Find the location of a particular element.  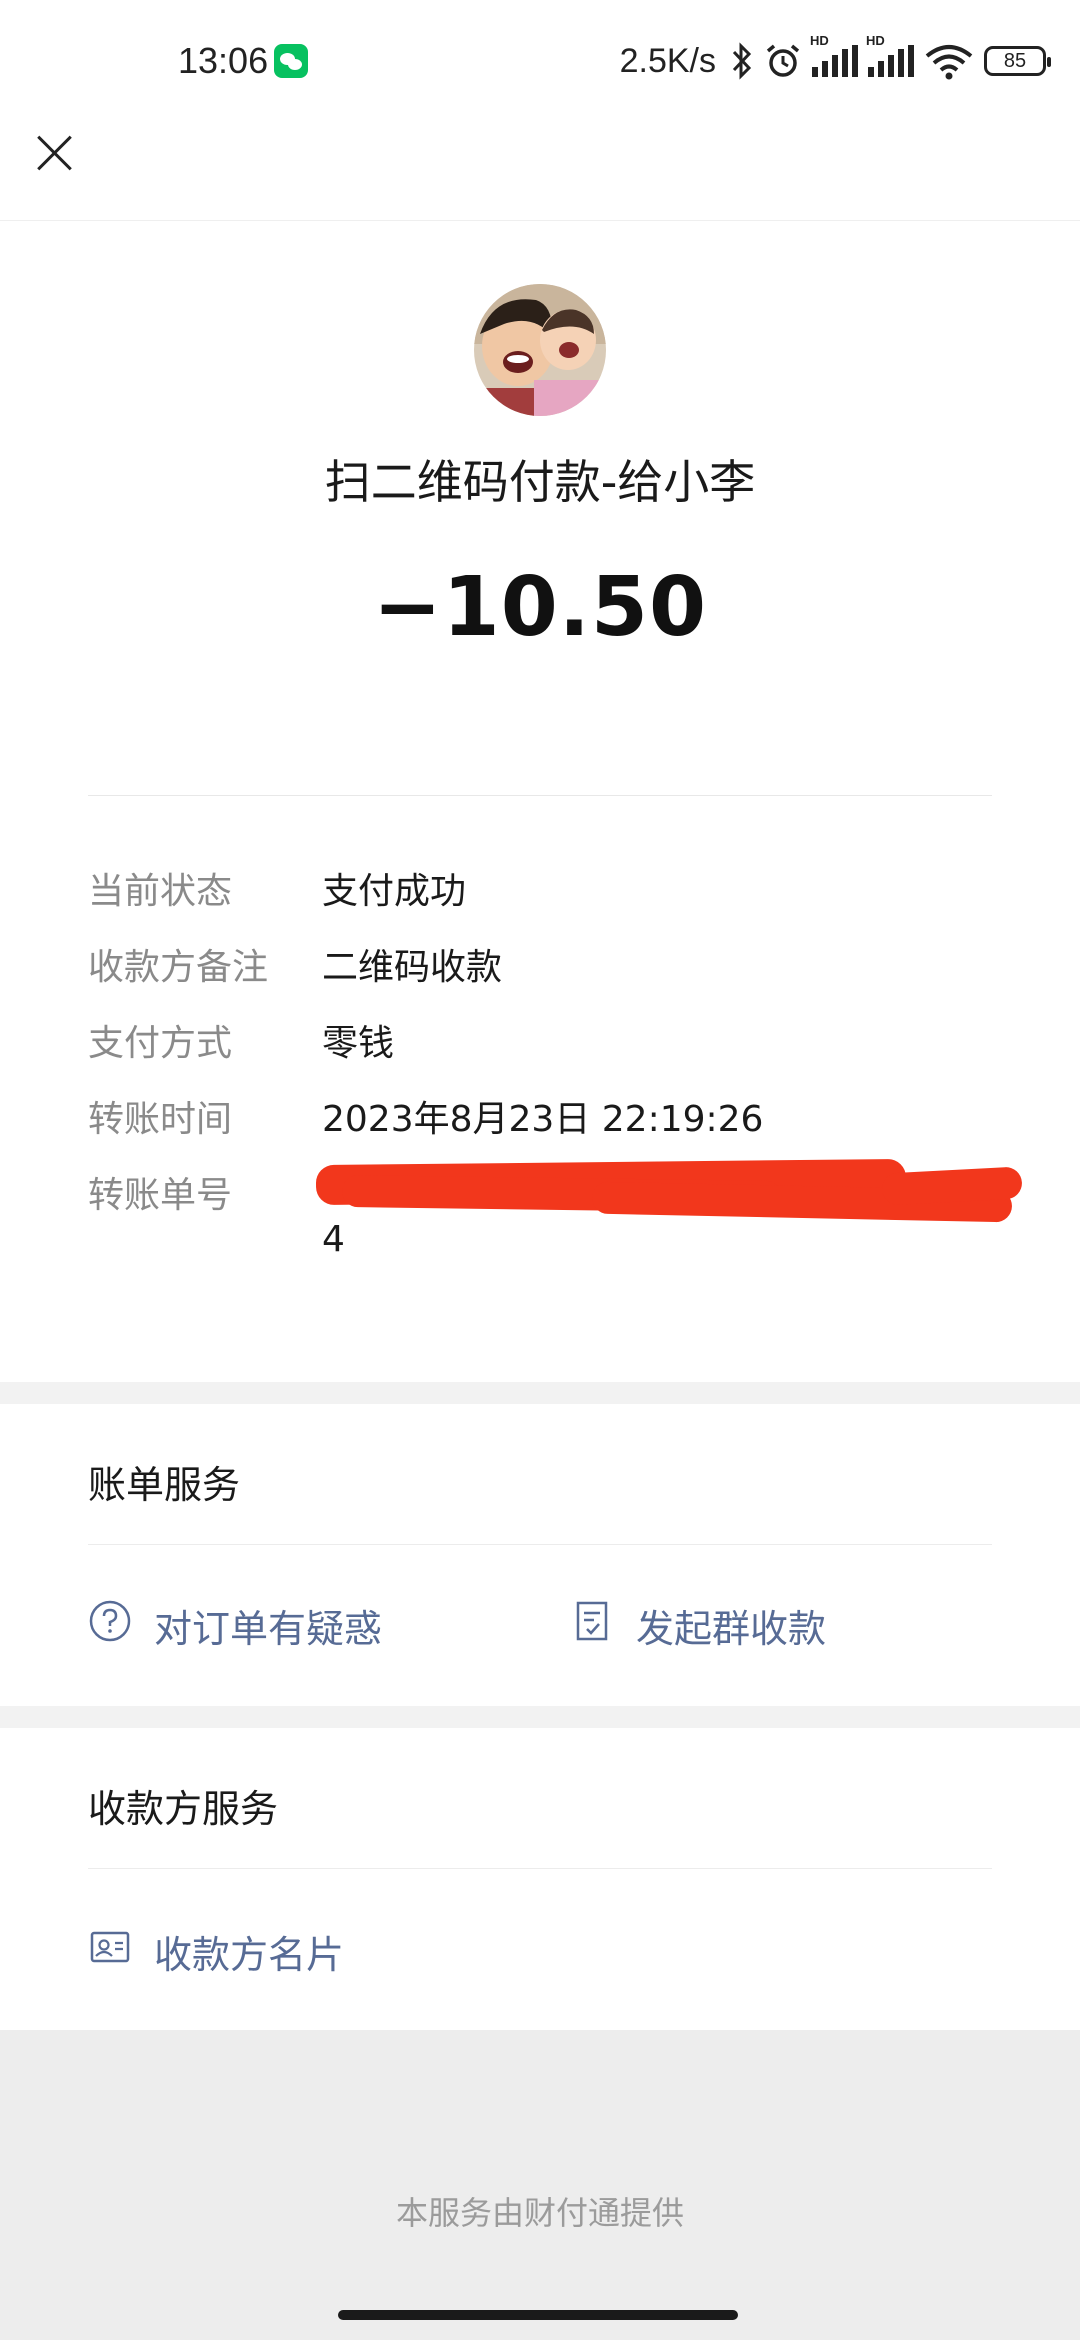

detail-label: 支付方式 is located at coordinates (160, 1043).